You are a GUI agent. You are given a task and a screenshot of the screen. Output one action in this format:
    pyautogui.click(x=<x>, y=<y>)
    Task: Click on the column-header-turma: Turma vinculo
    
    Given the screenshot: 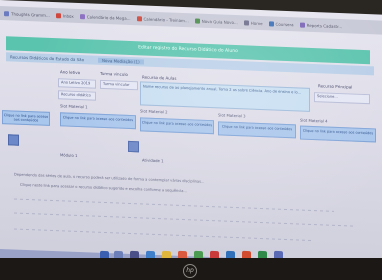 What is the action you would take?
    pyautogui.click(x=114, y=73)
    